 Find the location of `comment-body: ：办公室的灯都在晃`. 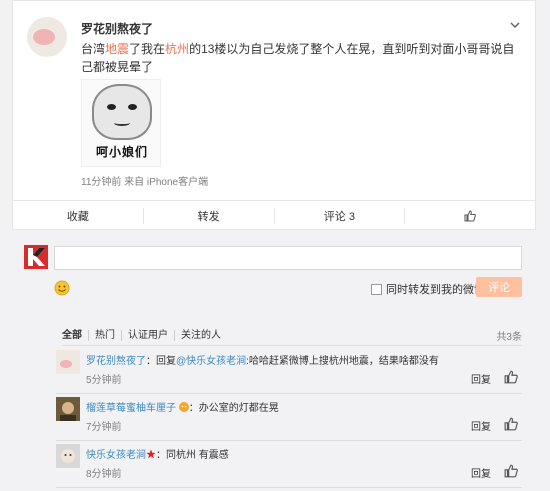

comment-body: ：办公室的灯都在晃 is located at coordinates (233, 408).